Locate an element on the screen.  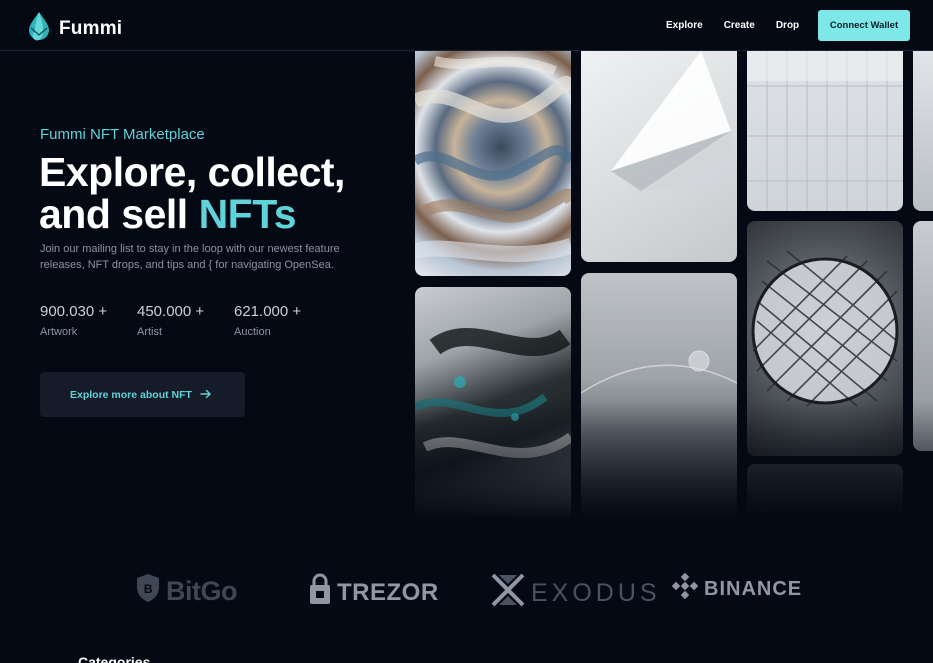
nft-card-abstract-swirl is located at coordinates (493, 163).